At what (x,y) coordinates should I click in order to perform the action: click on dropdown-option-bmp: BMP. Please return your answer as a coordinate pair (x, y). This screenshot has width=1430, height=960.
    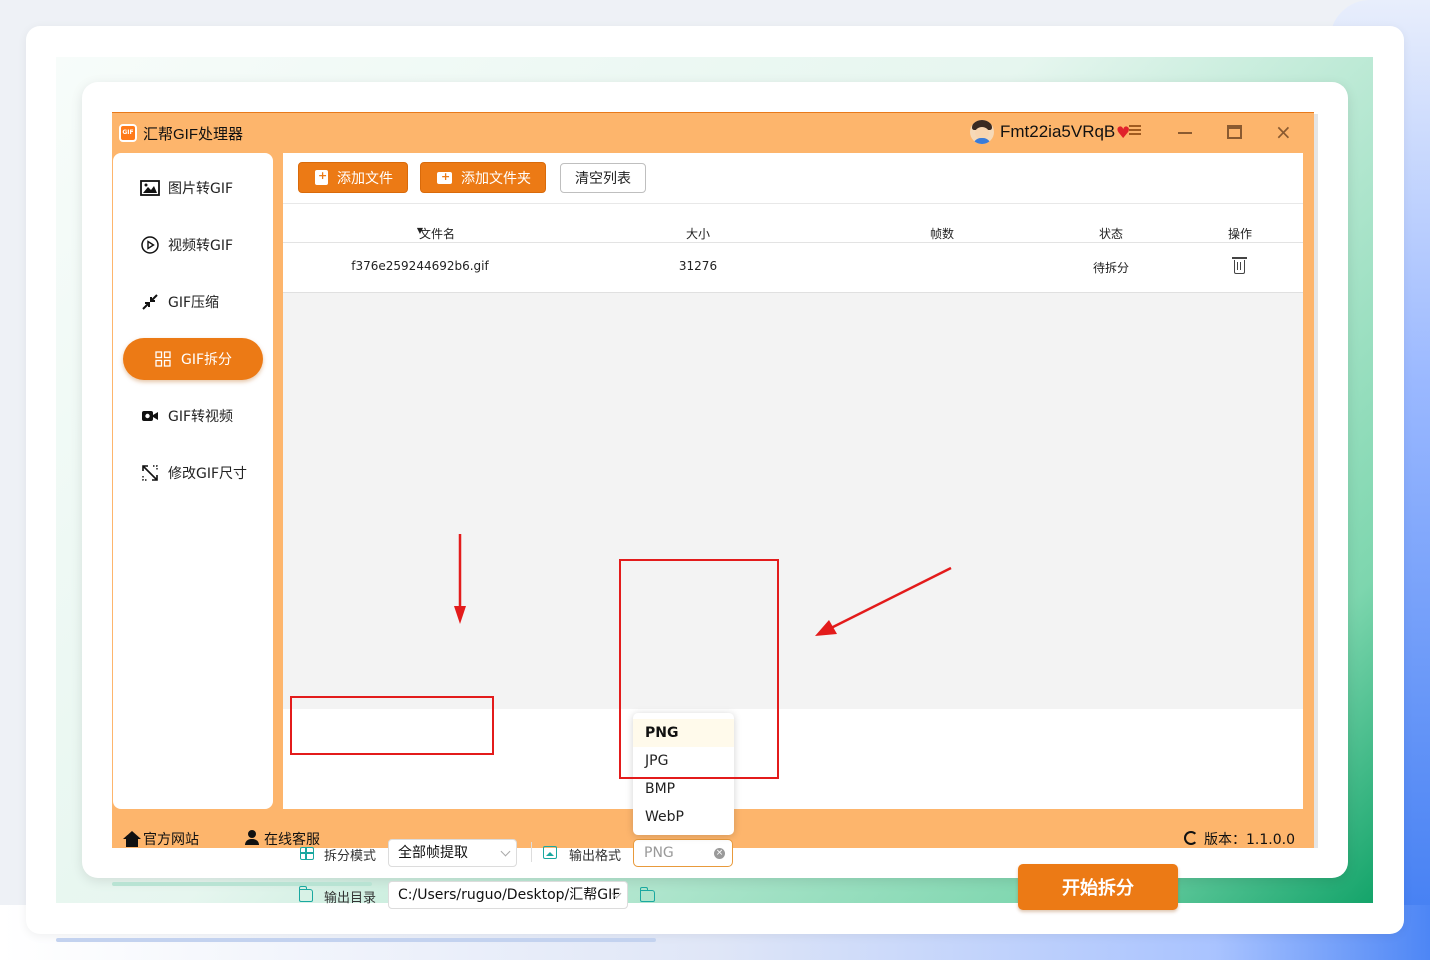
    Looking at the image, I should click on (683, 789).